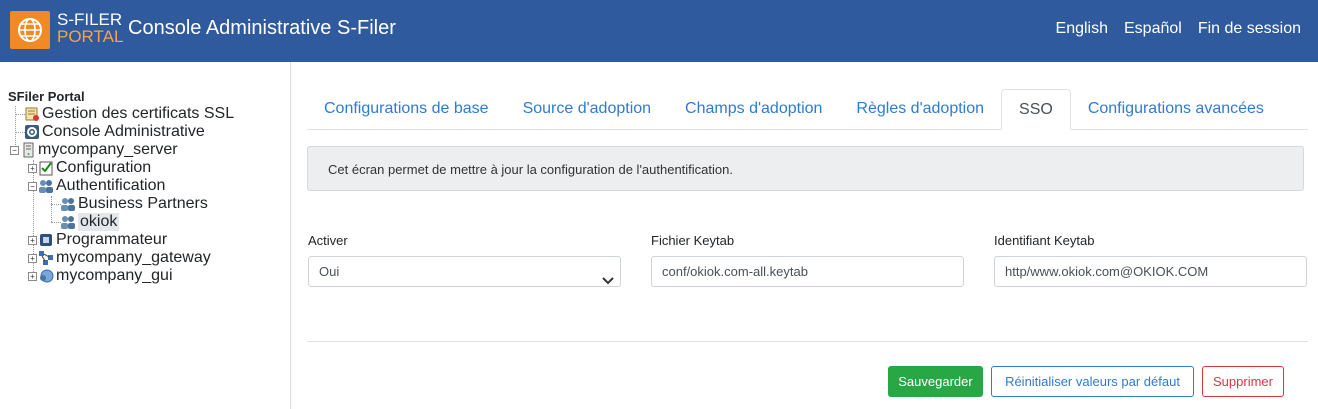  I want to click on tree-node-configuration: + Configuration, so click(89, 168).